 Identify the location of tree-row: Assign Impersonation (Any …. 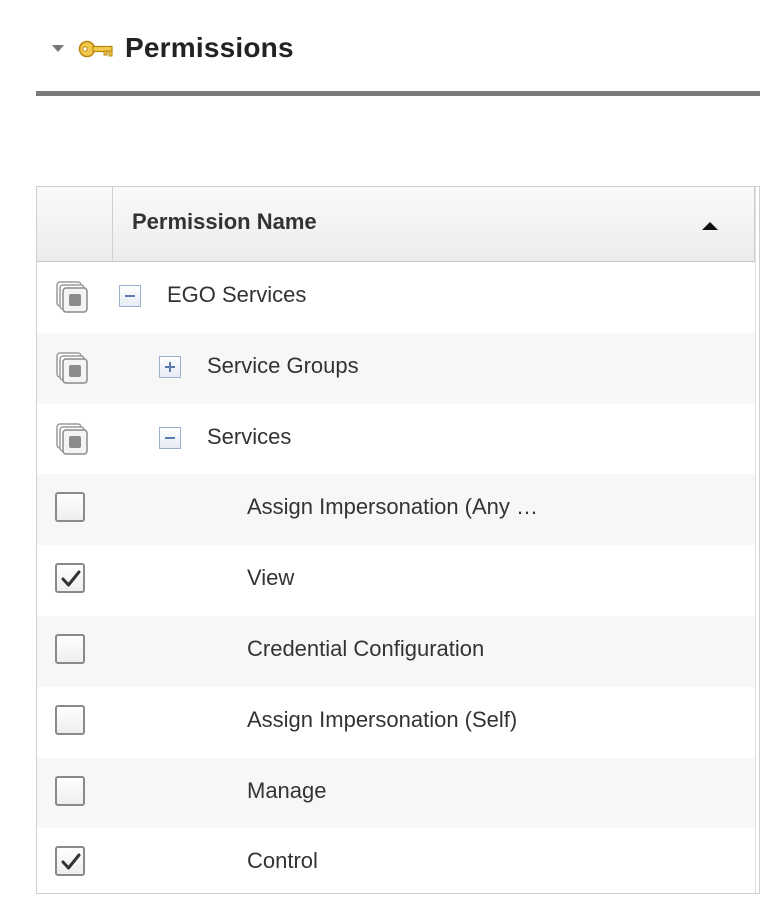
(396, 510).